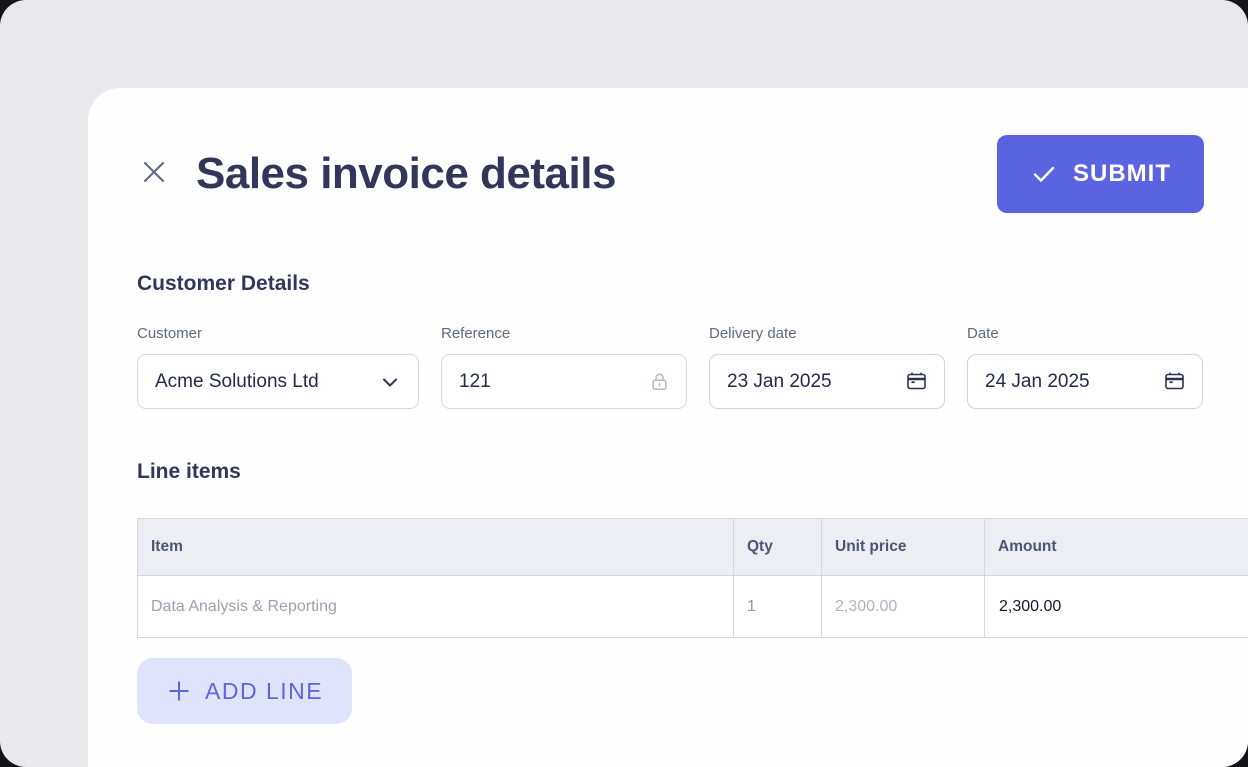 The width and height of the screenshot is (1248, 767). What do you see at coordinates (189, 471) in the screenshot?
I see `line-items-heading: Line items` at bounding box center [189, 471].